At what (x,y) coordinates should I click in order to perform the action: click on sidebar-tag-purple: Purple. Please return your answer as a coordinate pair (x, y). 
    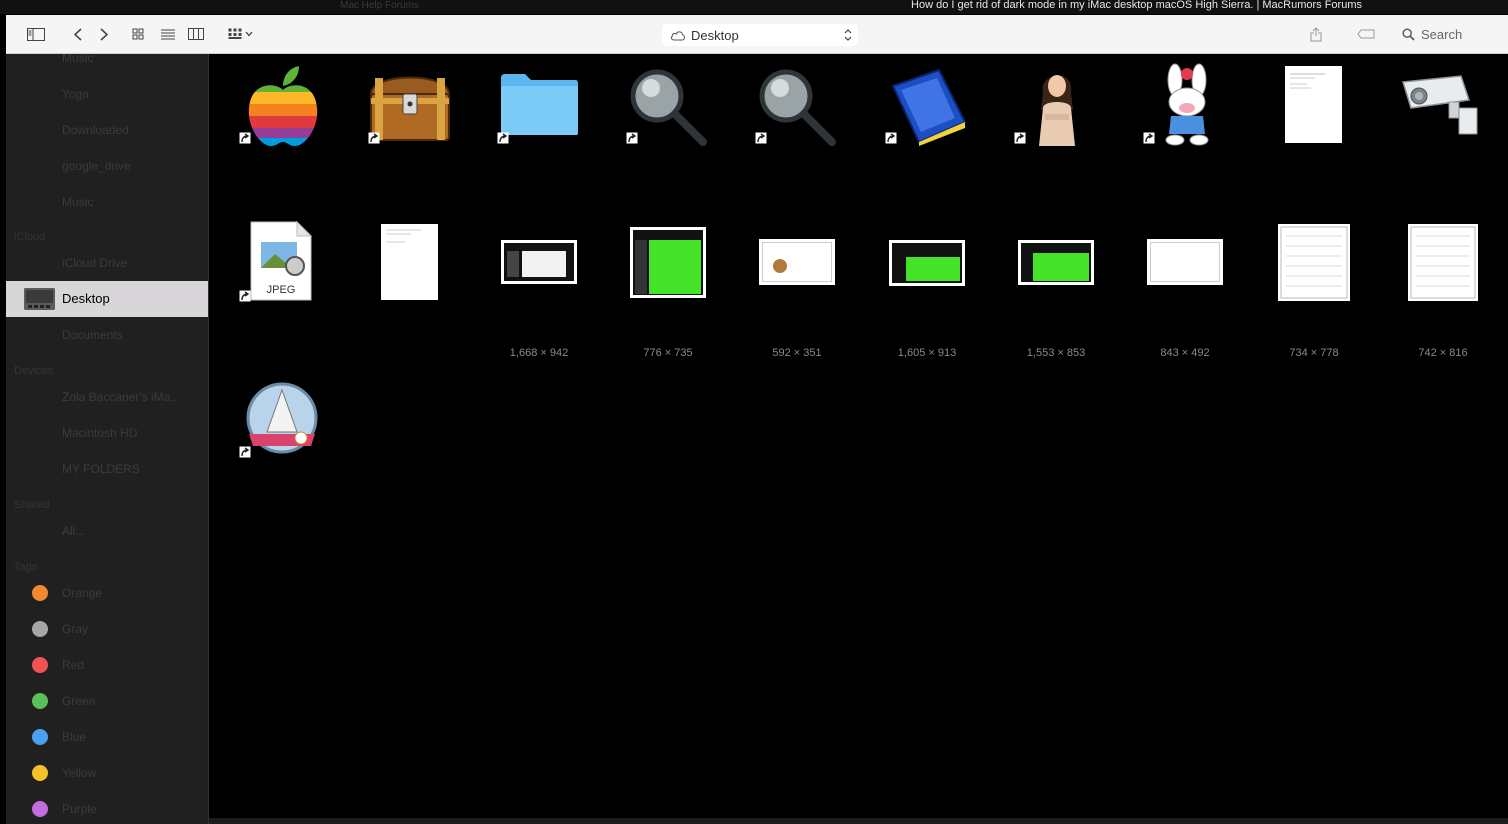
    Looking at the image, I should click on (79, 807).